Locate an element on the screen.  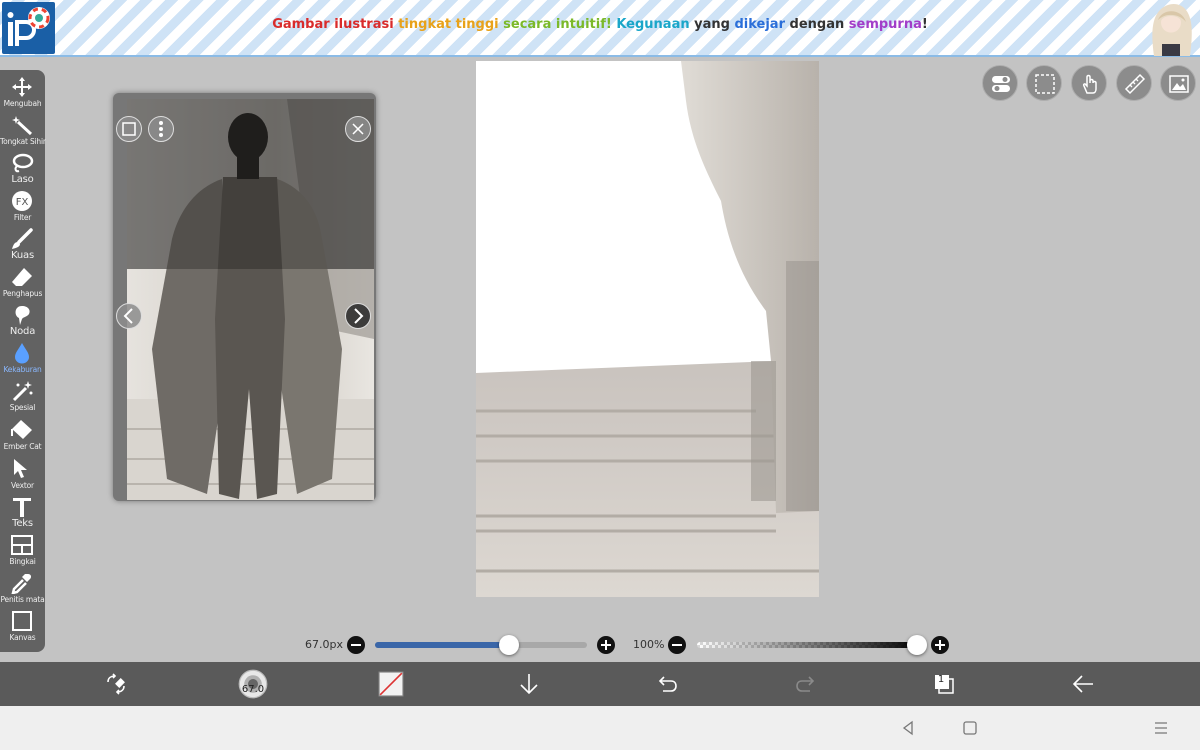
color-button is located at coordinates (391, 684).